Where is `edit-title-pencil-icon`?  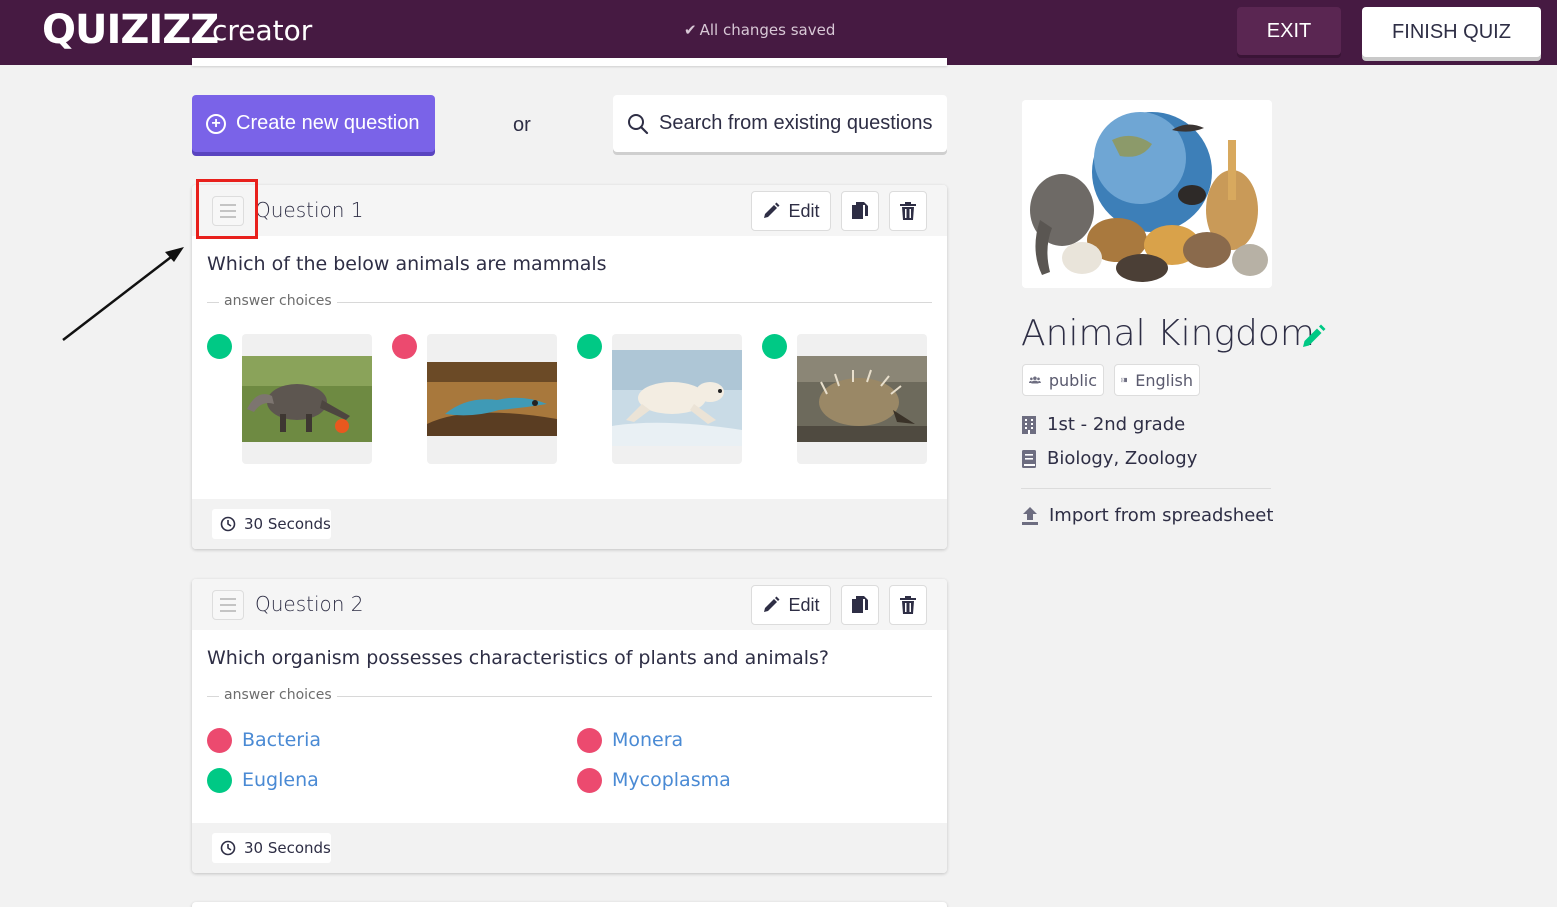
edit-title-pencil-icon is located at coordinates (1313, 339).